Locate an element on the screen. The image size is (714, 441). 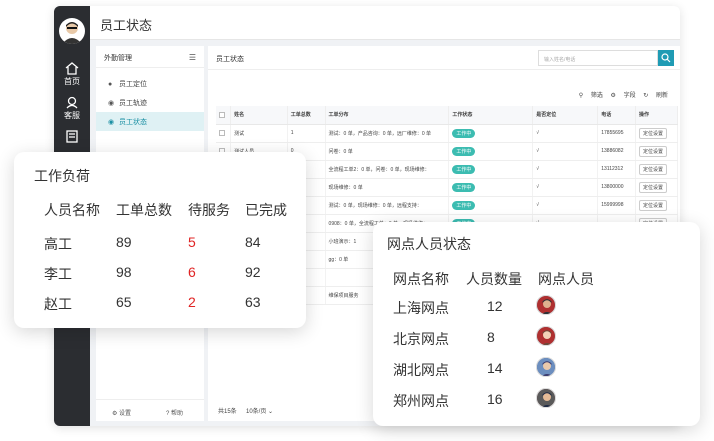
table-header-row: 姓名 工单总数 工单分布 工作状态 是否定位 电话 操作 is located at coordinates (447, 115).